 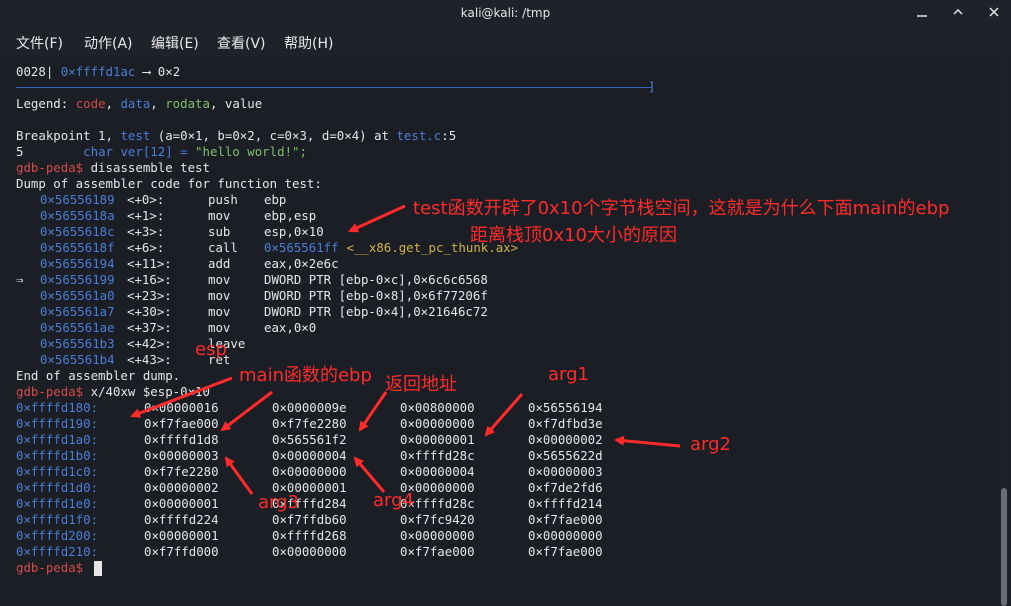 I want to click on arrow-return-address, so click(x=373, y=411).